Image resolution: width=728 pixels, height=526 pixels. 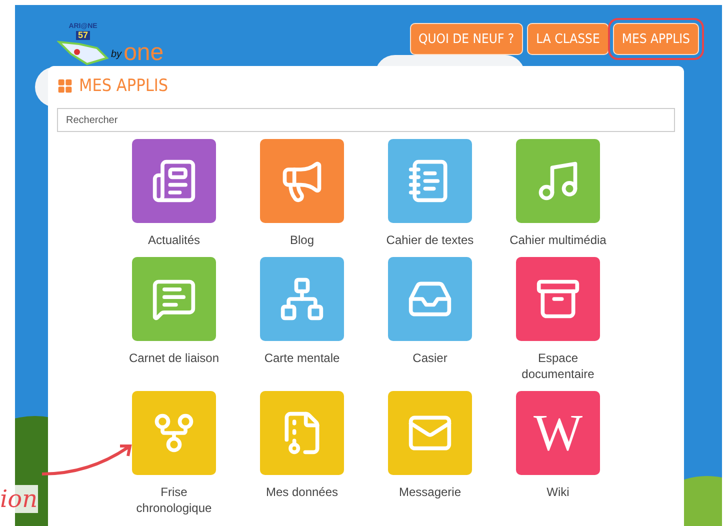 I want to click on app-label: Carnet de liaison, so click(x=174, y=358).